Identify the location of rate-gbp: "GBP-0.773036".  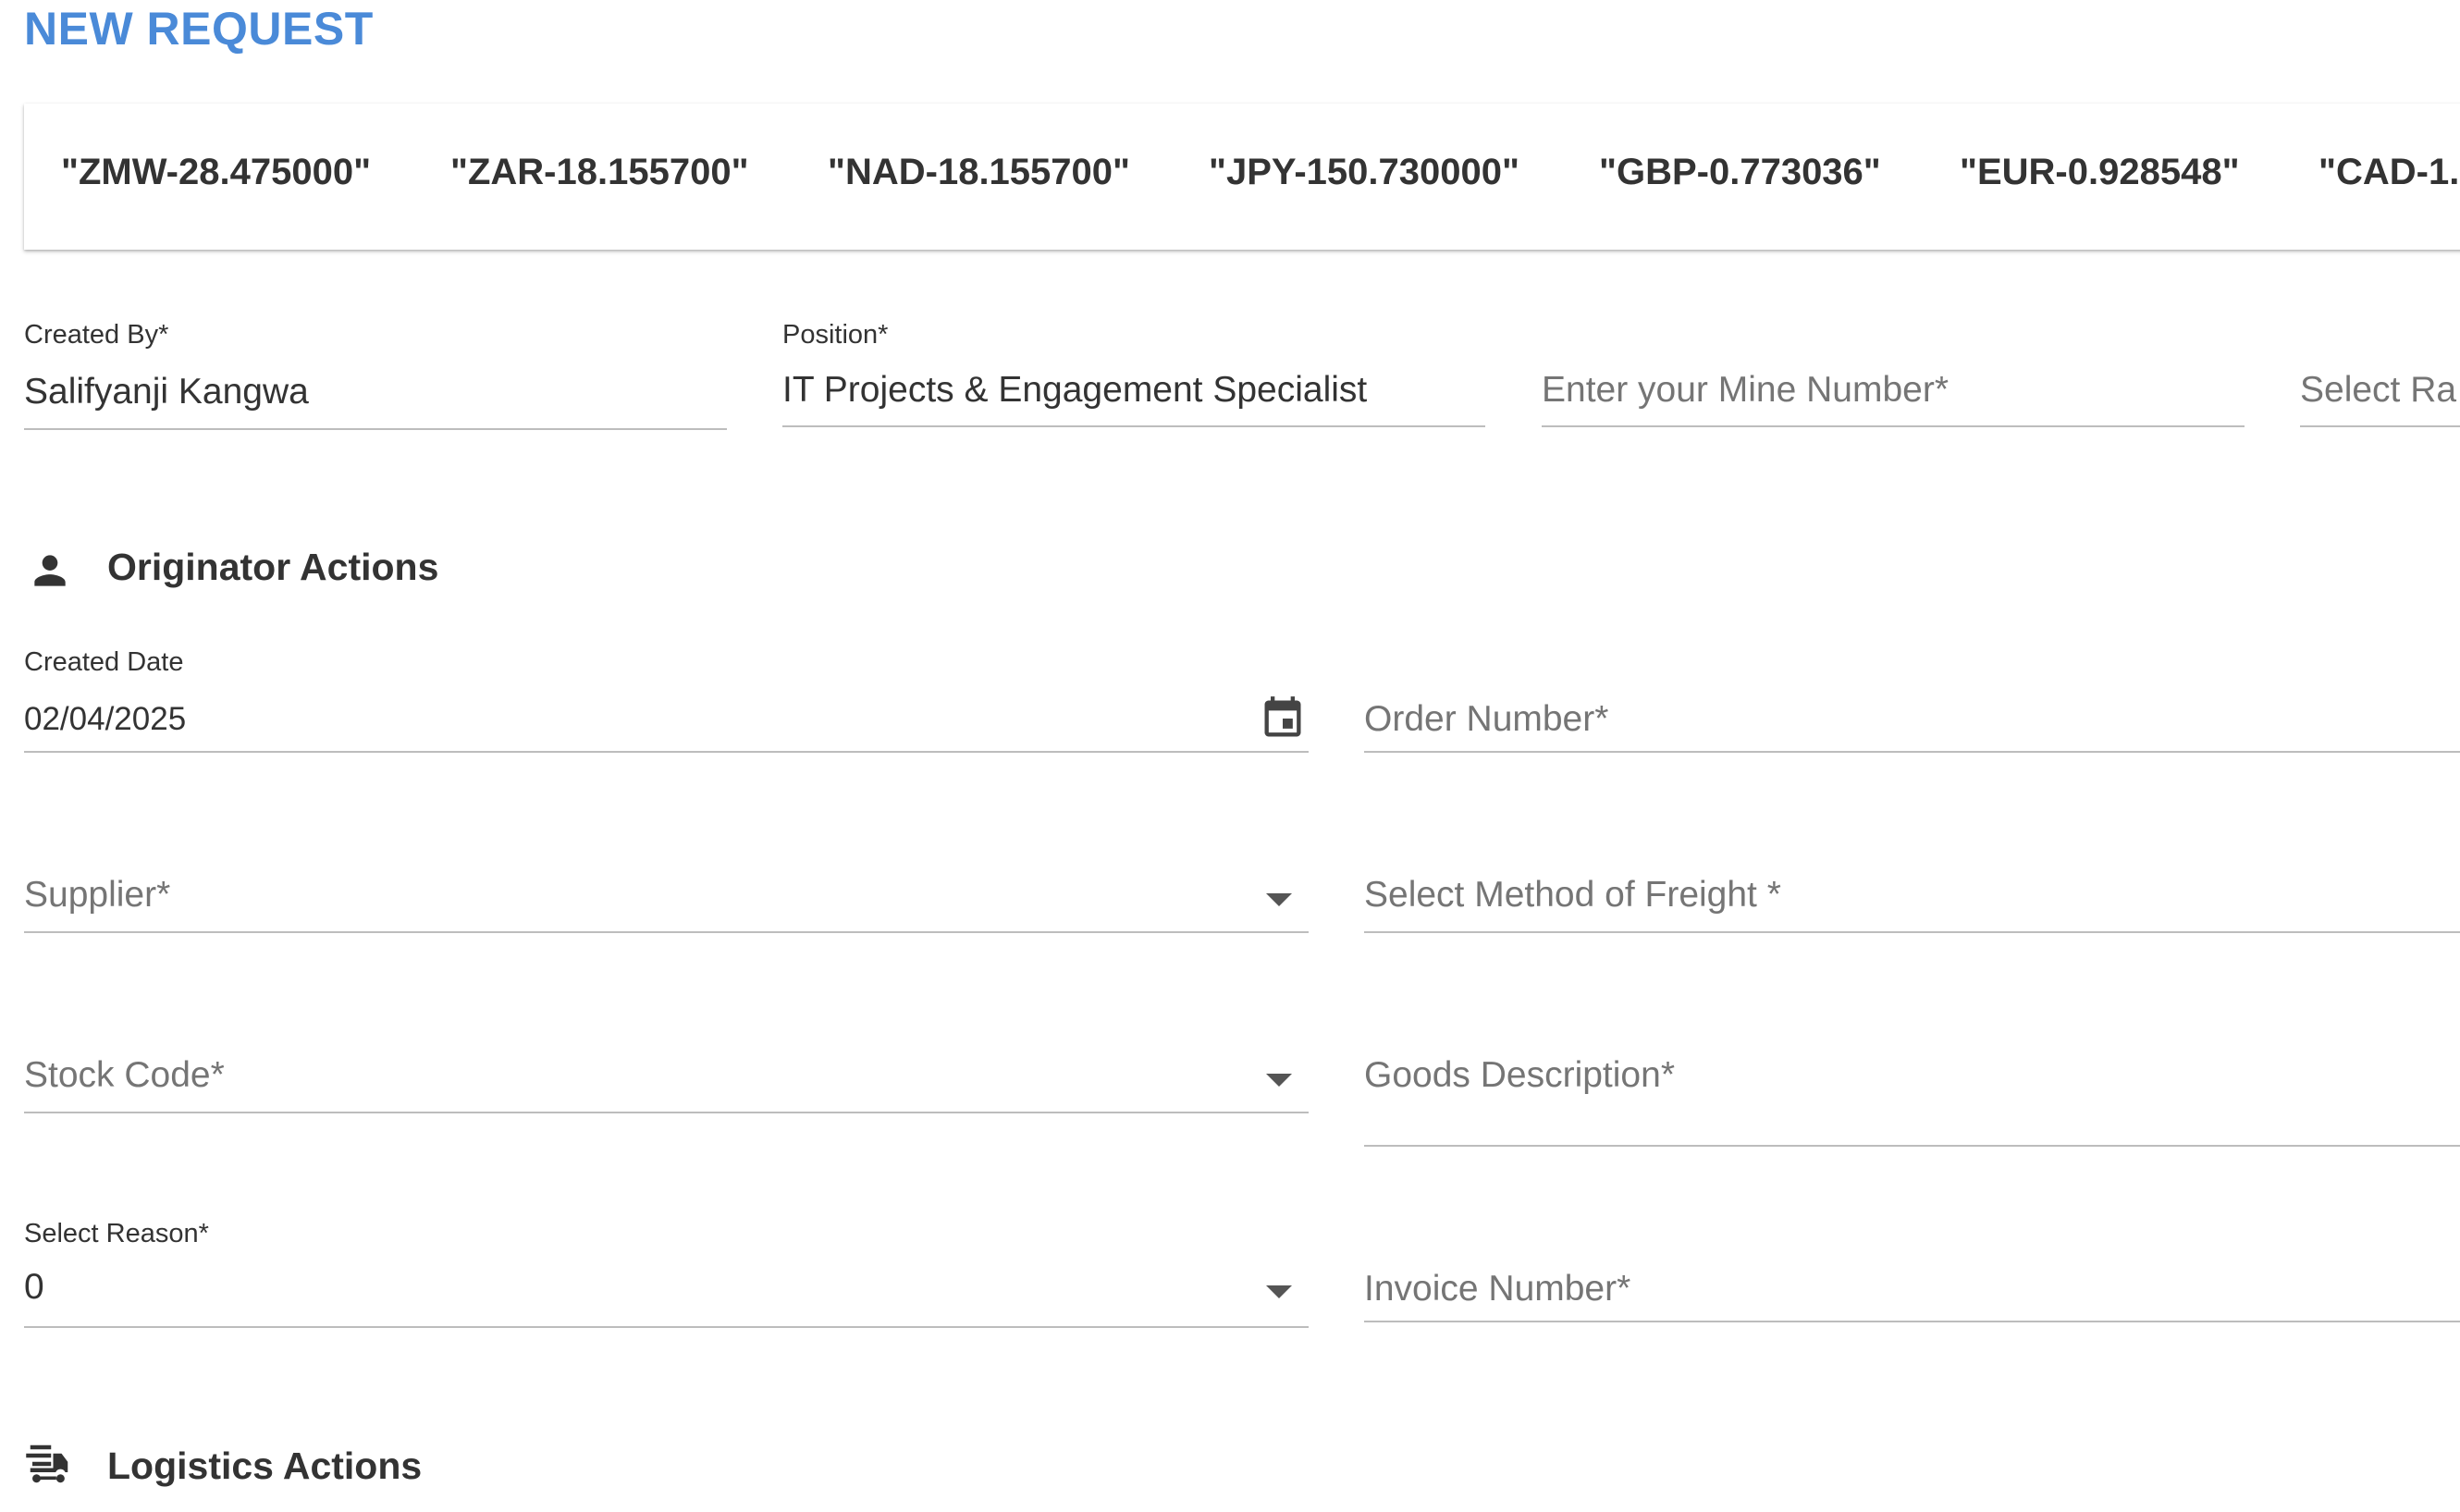
(1740, 172).